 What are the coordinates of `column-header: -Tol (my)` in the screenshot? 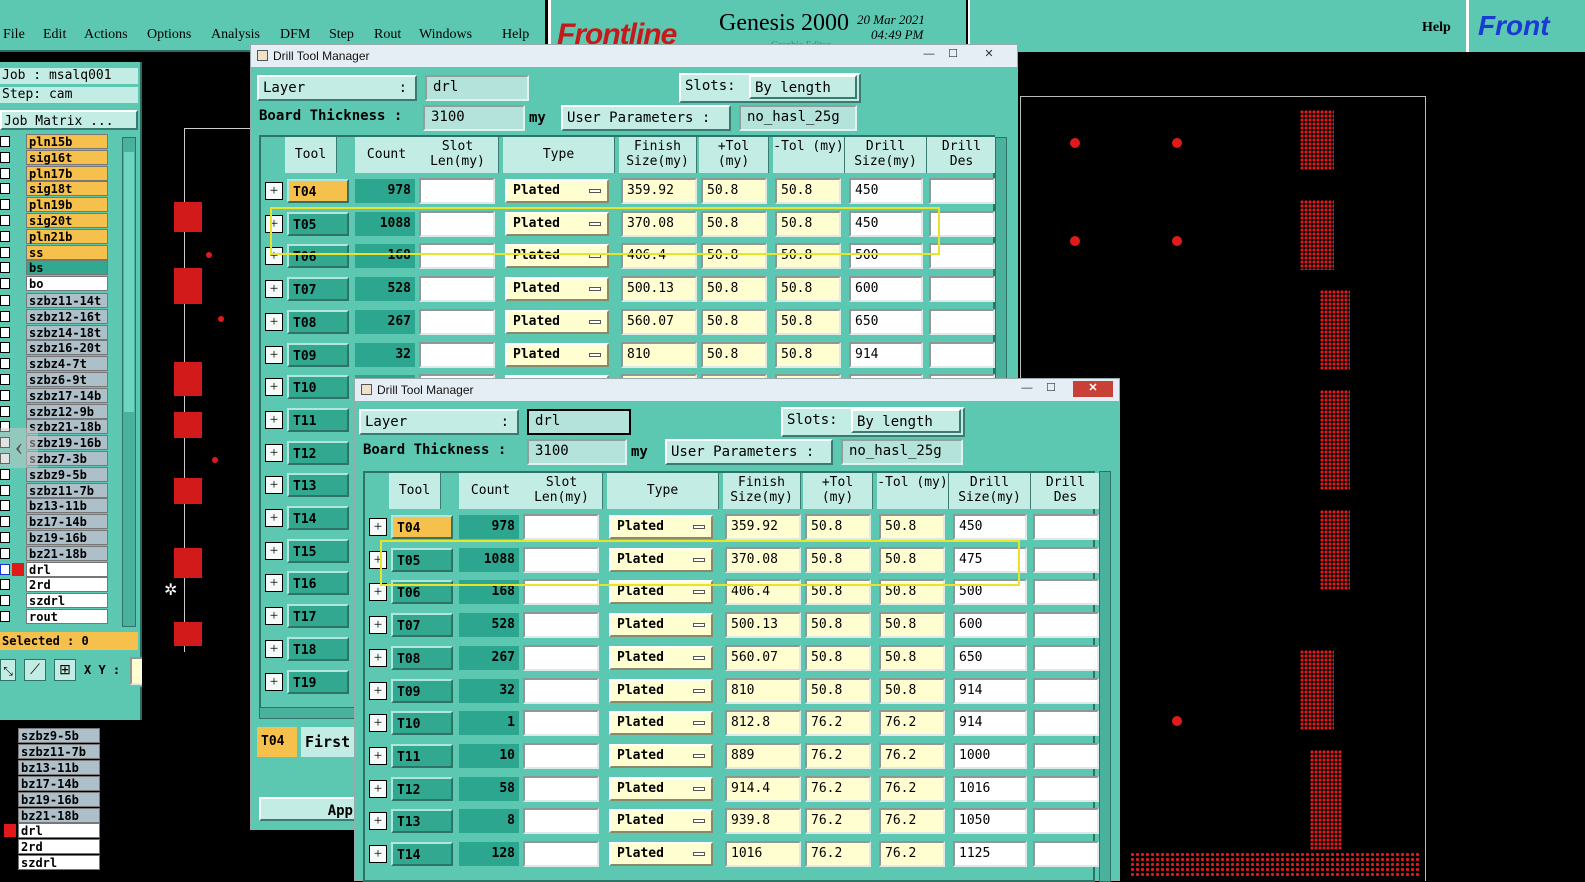 It's located at (809, 155).